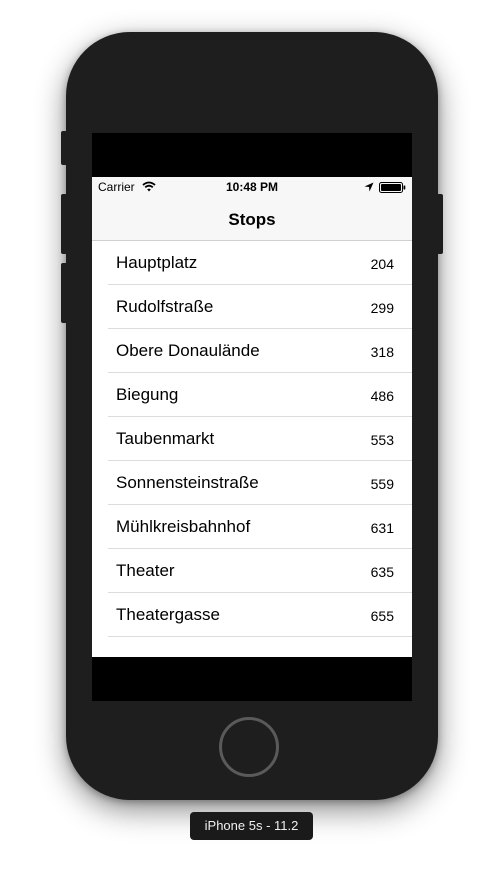 The width and height of the screenshot is (504, 882). I want to click on list-item: Obere Donaulände 318, so click(260, 351).